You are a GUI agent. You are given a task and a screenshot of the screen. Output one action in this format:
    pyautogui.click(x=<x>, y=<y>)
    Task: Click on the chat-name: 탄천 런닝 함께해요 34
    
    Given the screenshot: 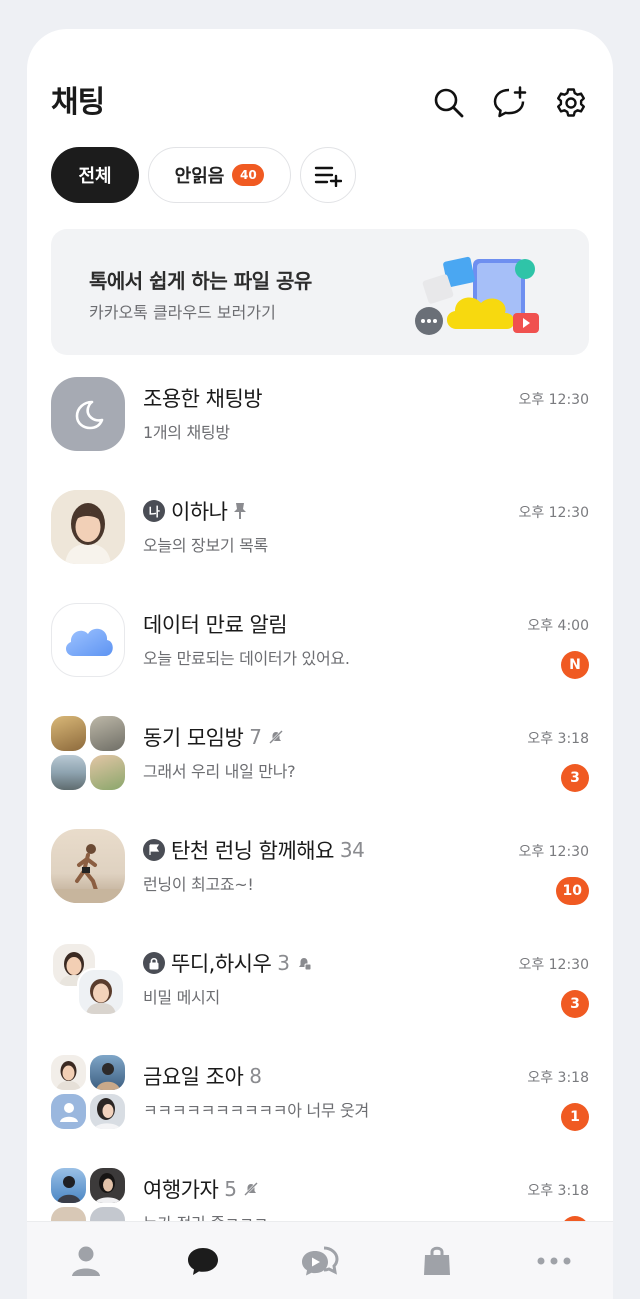 What is the action you would take?
    pyautogui.click(x=254, y=850)
    